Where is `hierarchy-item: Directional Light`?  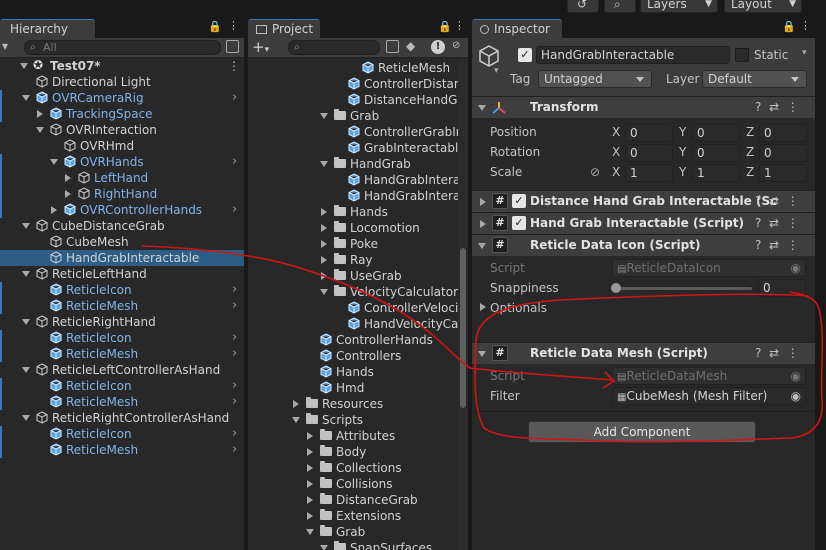
hierarchy-item: Directional Light is located at coordinates (122, 82).